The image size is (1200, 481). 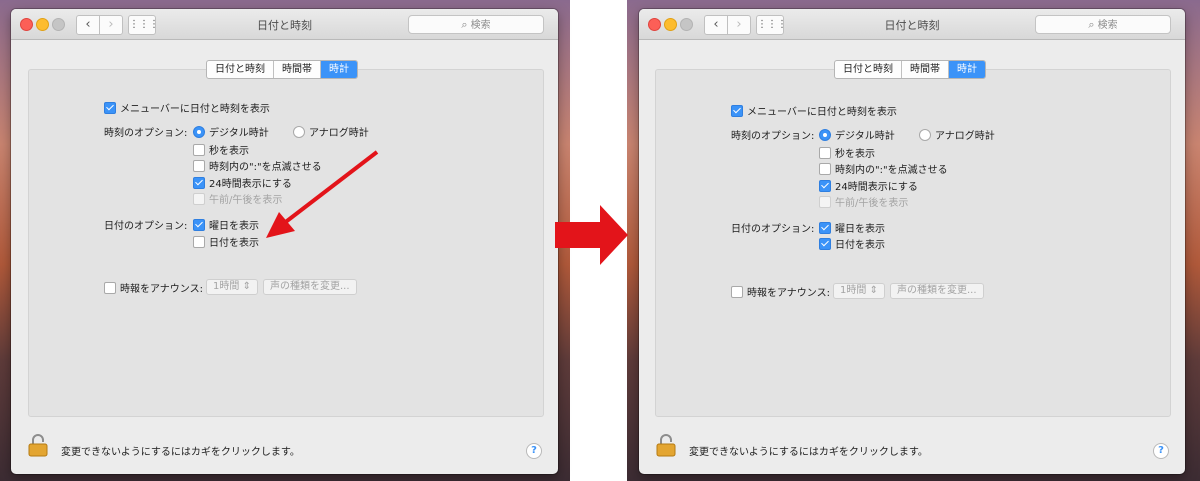 I want to click on padlock-icon, so click(x=666, y=445).